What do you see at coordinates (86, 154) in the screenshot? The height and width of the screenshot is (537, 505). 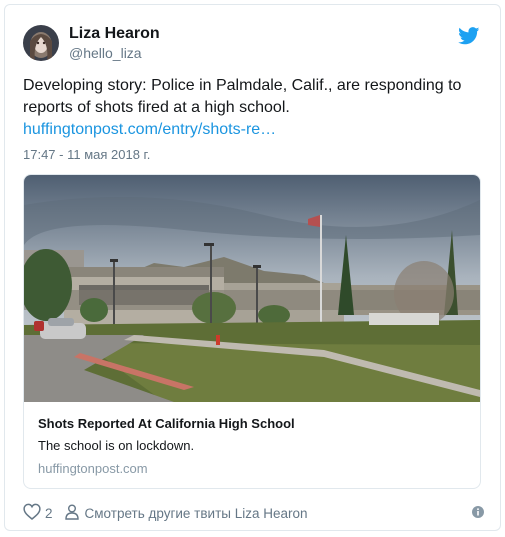 I see `tweet-timestamp: 17:47 - 11 мая 2018 г.` at bounding box center [86, 154].